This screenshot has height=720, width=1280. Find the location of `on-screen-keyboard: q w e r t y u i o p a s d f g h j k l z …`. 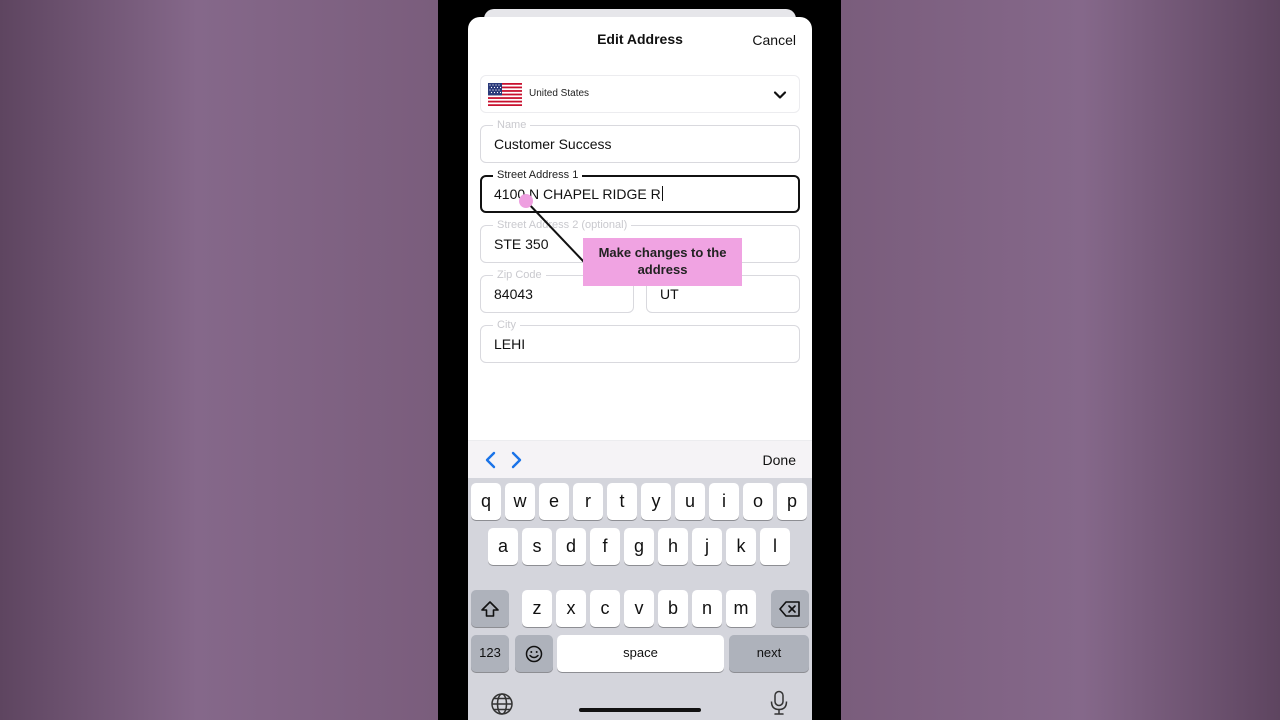

on-screen-keyboard: q w e r t y u i o p a s d f g h j k l z … is located at coordinates (640, 599).